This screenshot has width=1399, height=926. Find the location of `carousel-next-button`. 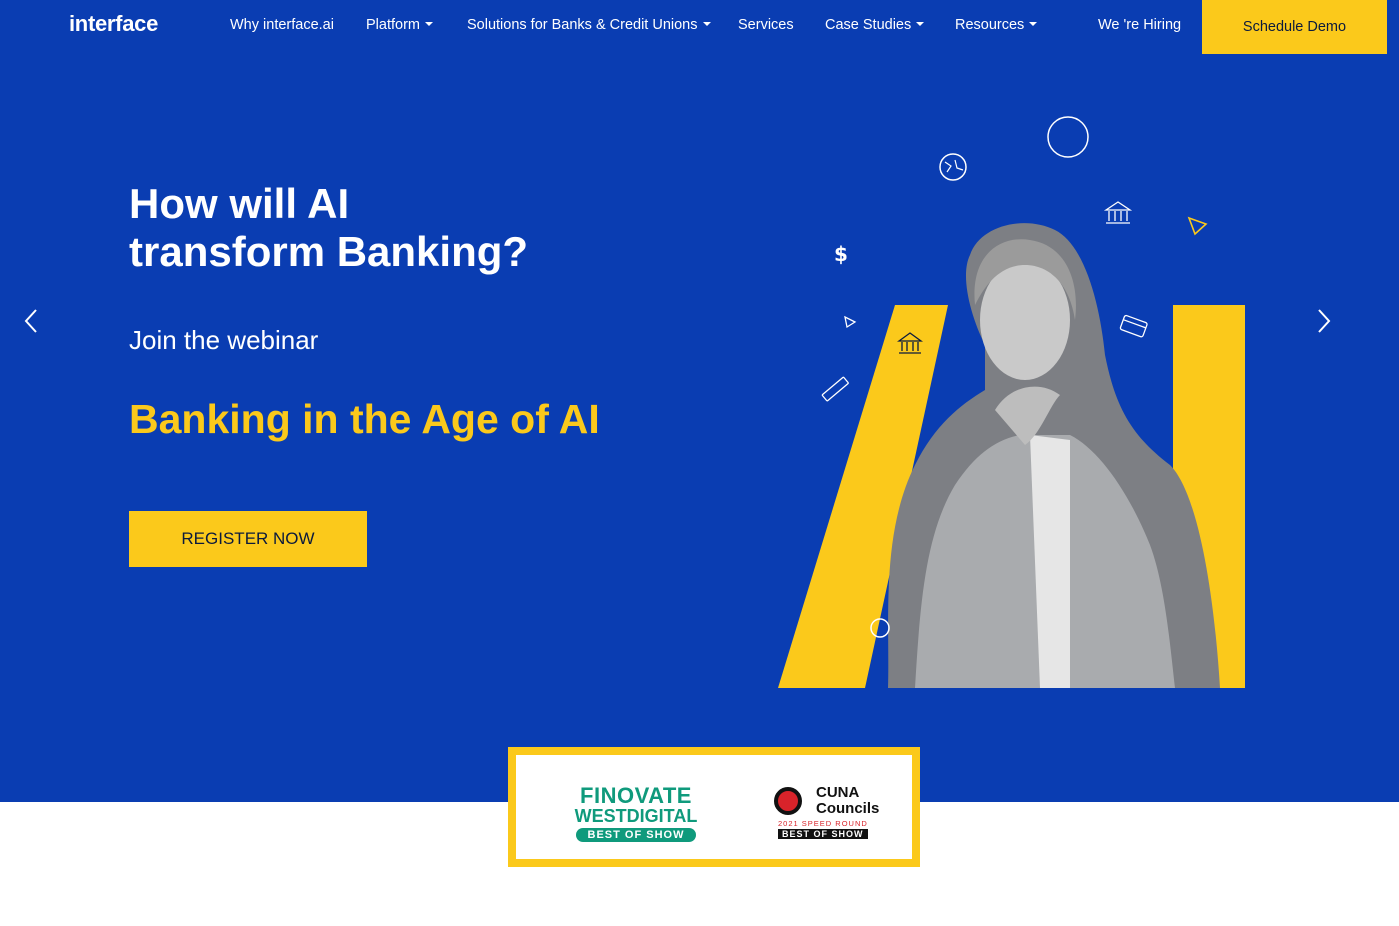

carousel-next-button is located at coordinates (1324, 321).